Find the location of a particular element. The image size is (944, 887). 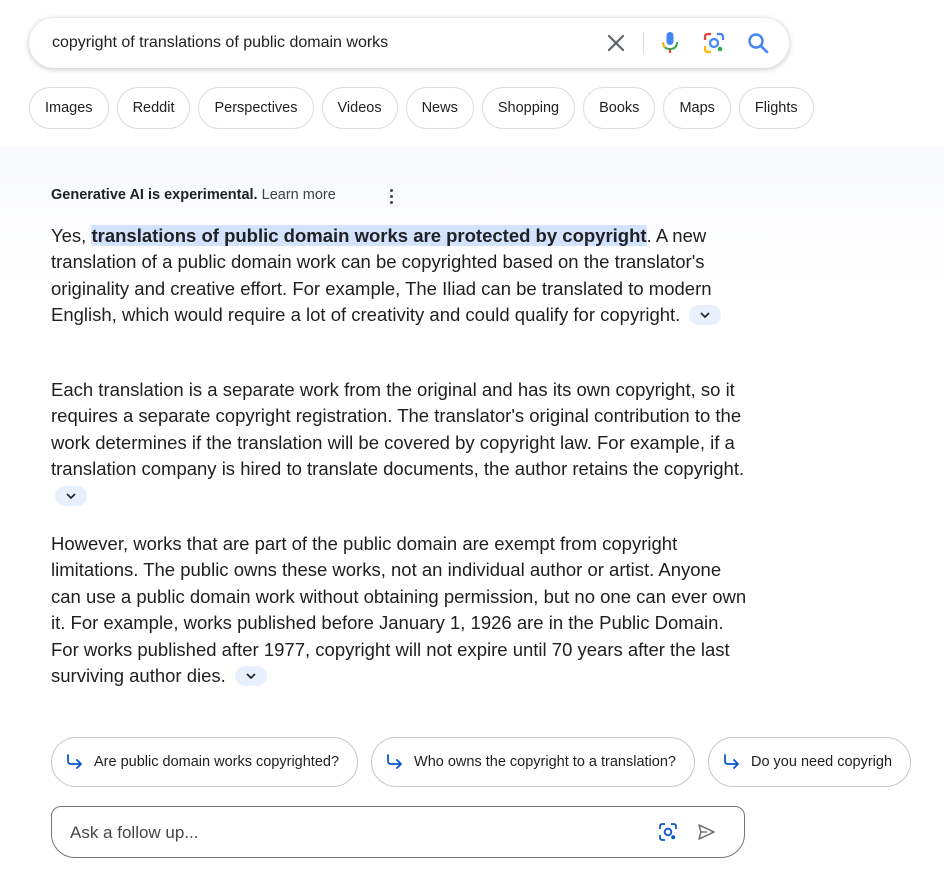

more-options-icon is located at coordinates (391, 196).